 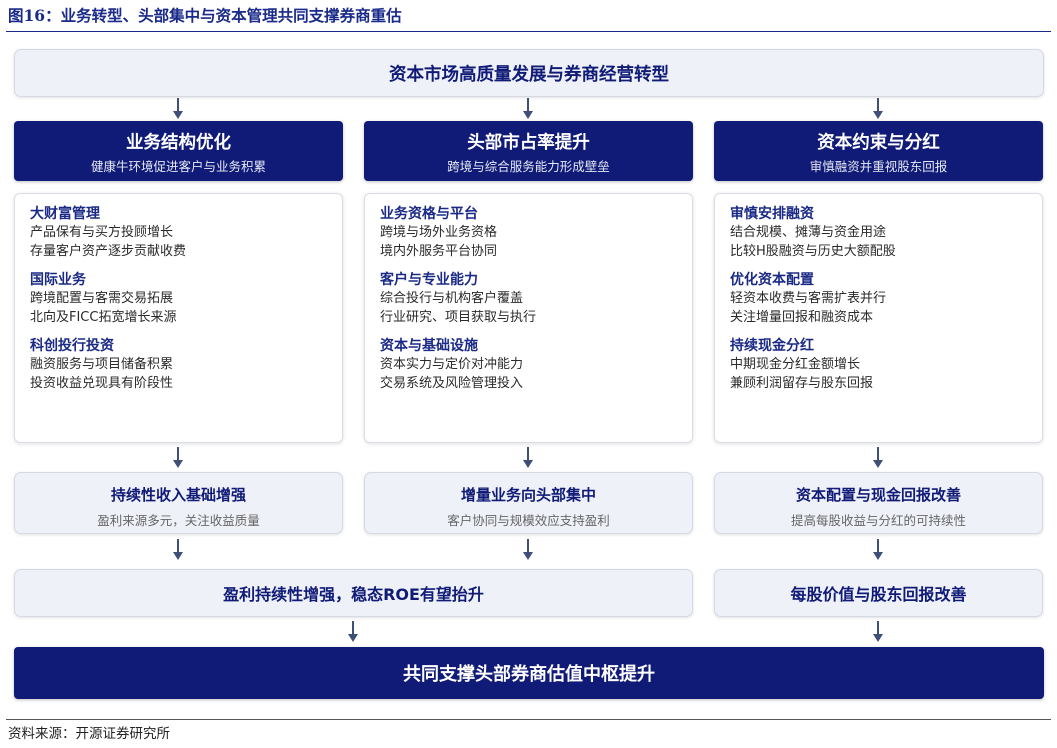 What do you see at coordinates (65, 214) in the screenshot?
I see `group-heading: 大财富管理` at bounding box center [65, 214].